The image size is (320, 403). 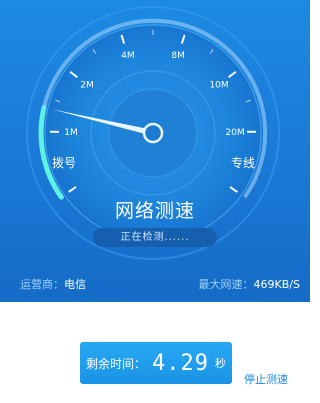 I want to click on tick-label: 4M, so click(x=128, y=56).